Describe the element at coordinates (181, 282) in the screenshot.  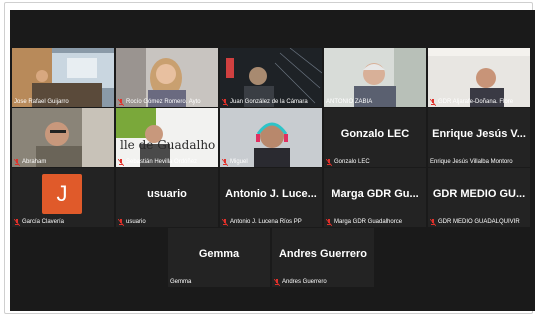
I see `participant-name: Gemma` at that location.